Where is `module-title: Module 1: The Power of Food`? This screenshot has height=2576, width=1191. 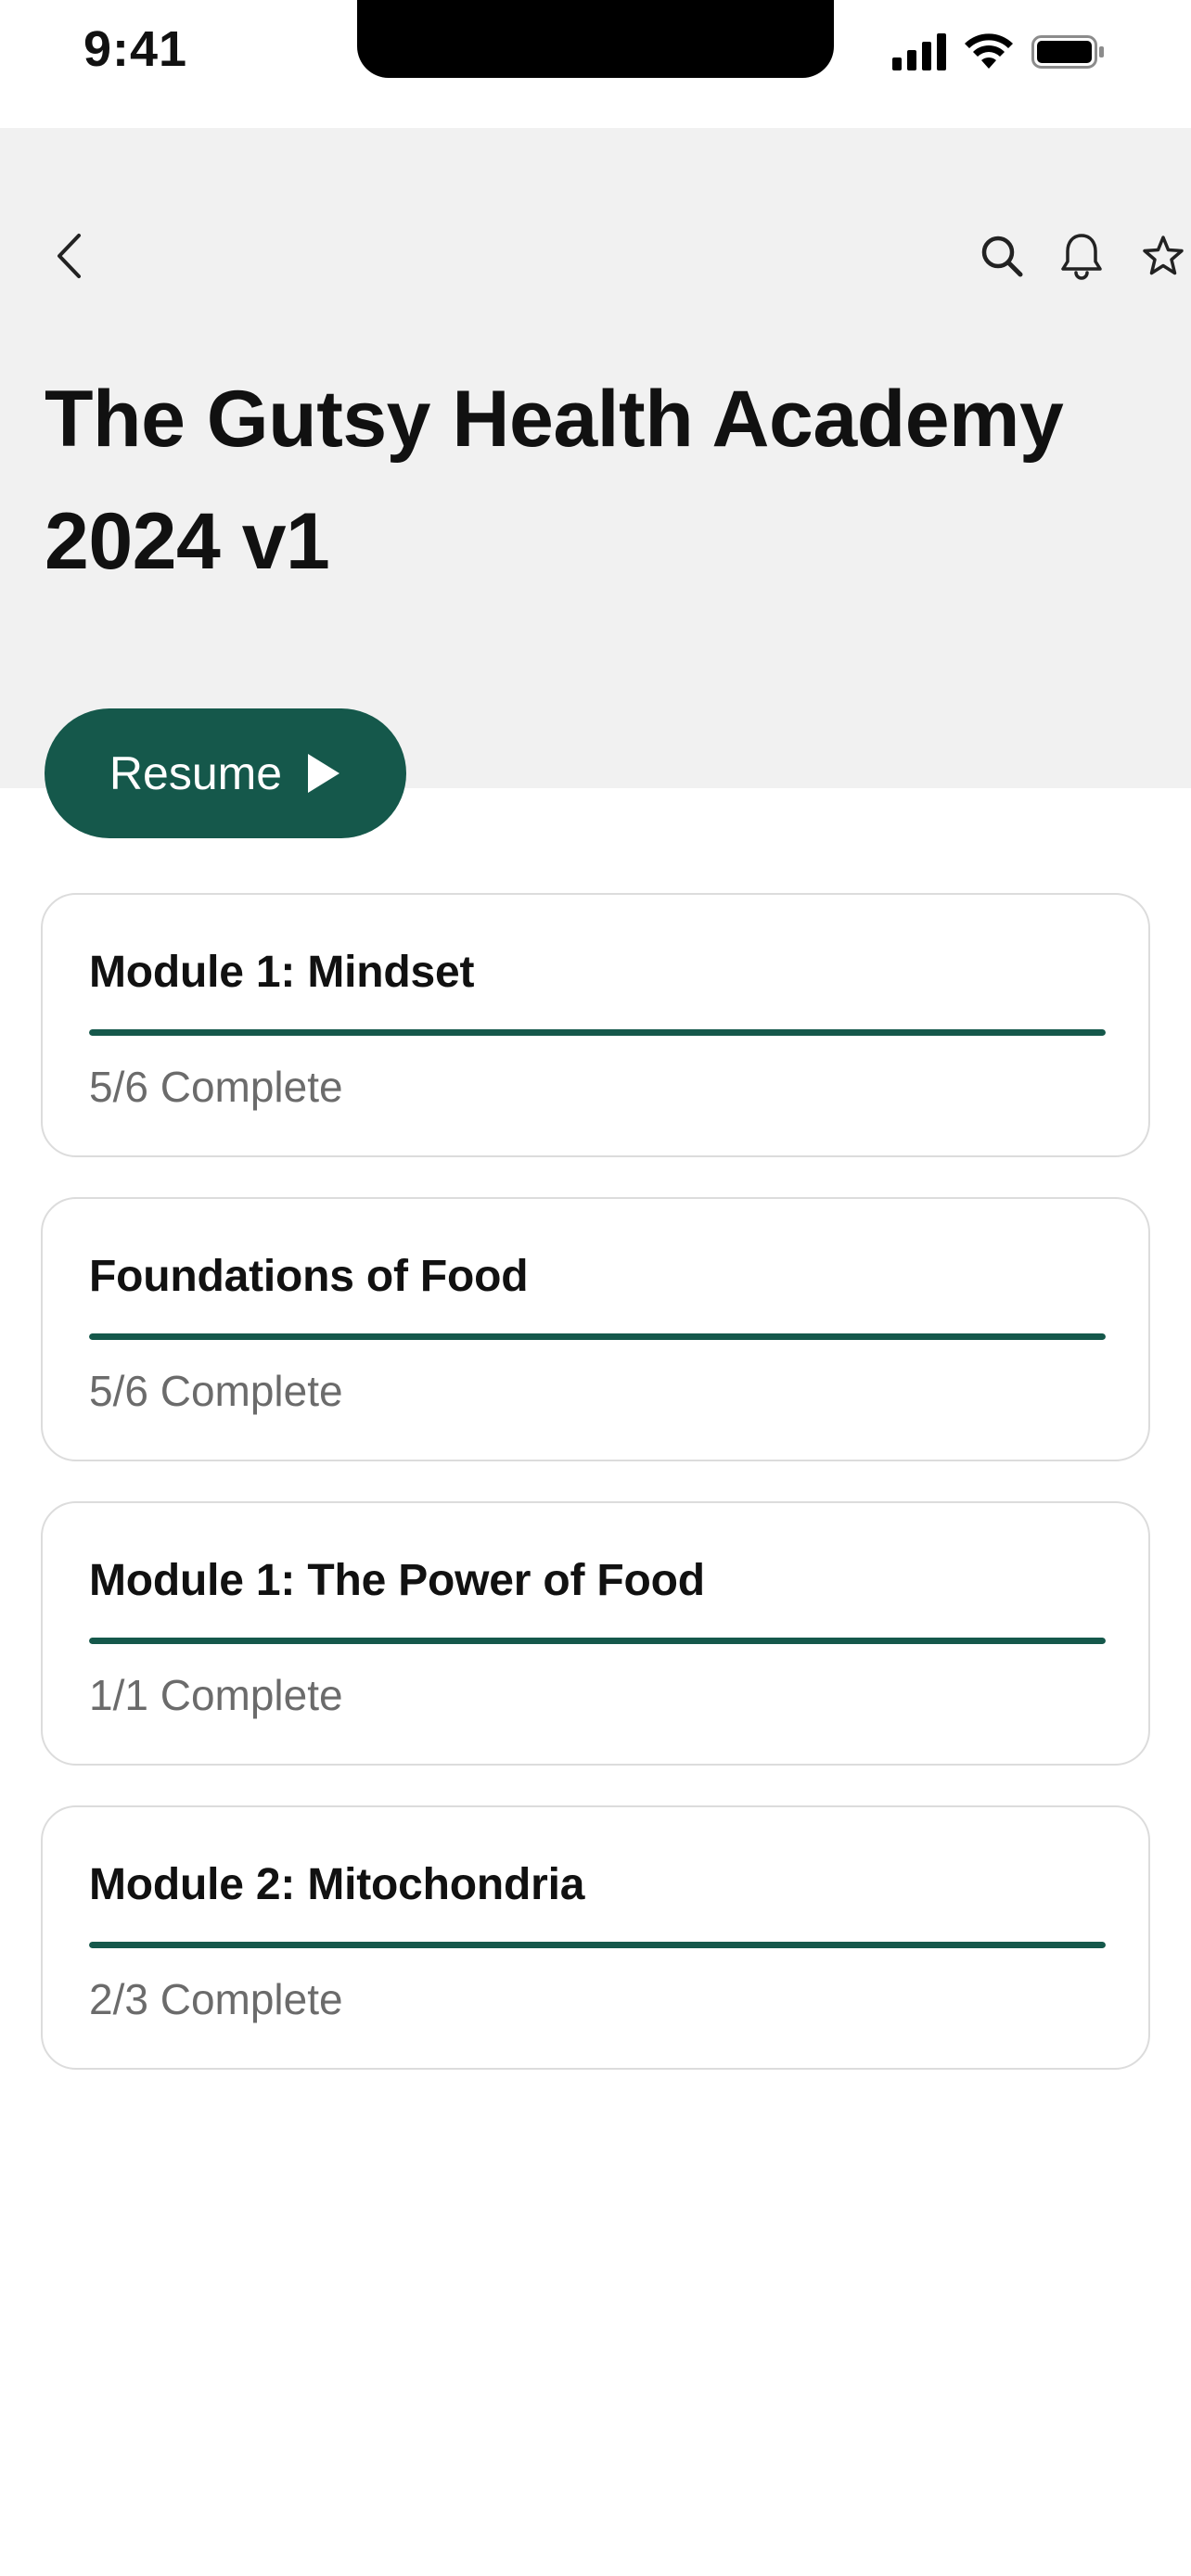
module-title: Module 1: The Power of Food is located at coordinates (397, 1580).